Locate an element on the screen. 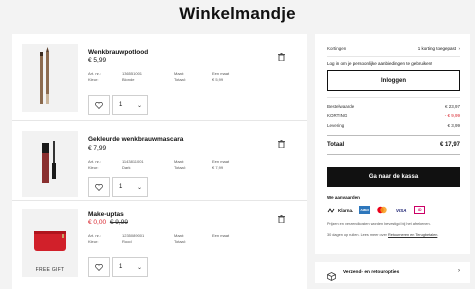 Image resolution: width=475 pixels, height=289 pixels. free-gift-badge: FREE GIFT is located at coordinates (50, 270).